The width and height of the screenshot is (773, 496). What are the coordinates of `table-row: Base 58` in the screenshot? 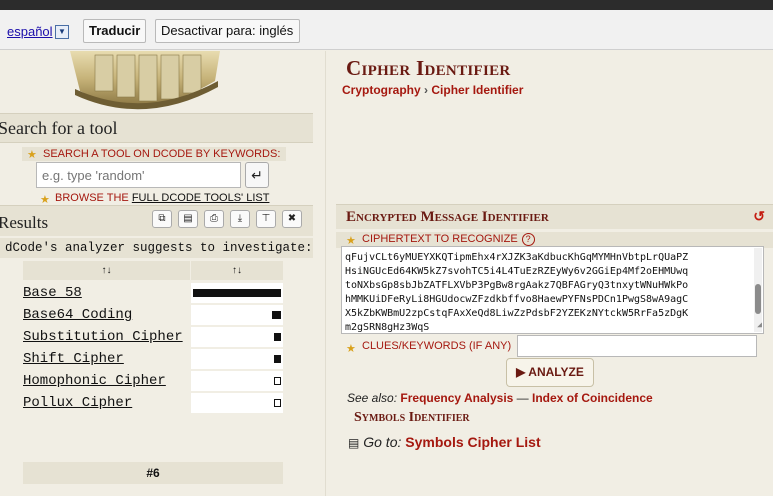 It's located at (153, 293).